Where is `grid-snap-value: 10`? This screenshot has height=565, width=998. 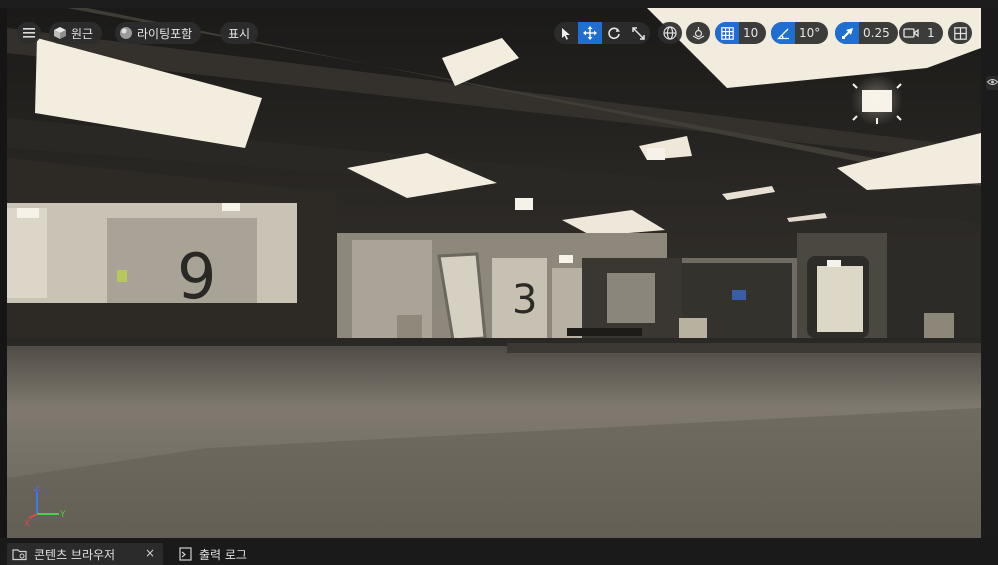
grid-snap-value: 10 is located at coordinates (752, 33).